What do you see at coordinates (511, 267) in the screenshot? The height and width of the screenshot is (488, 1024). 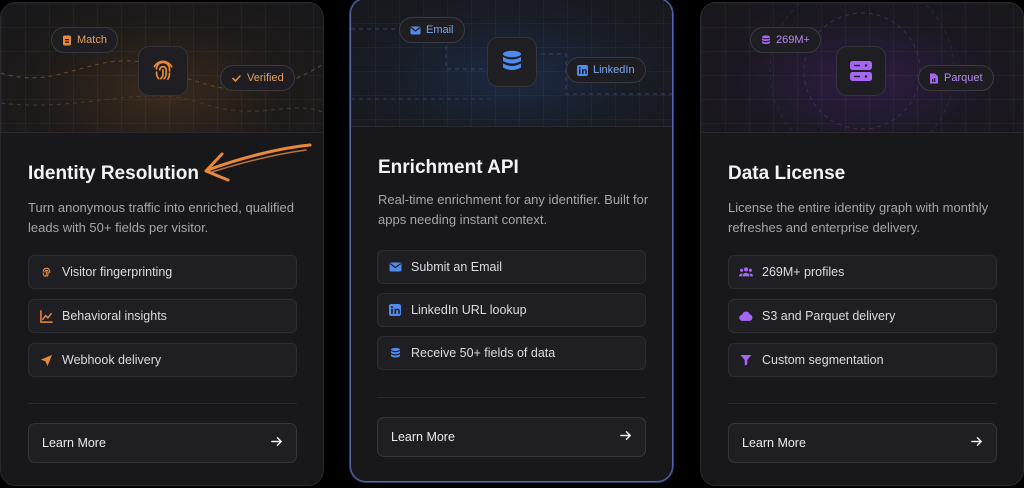 I see `feature-item: Submit an Email` at bounding box center [511, 267].